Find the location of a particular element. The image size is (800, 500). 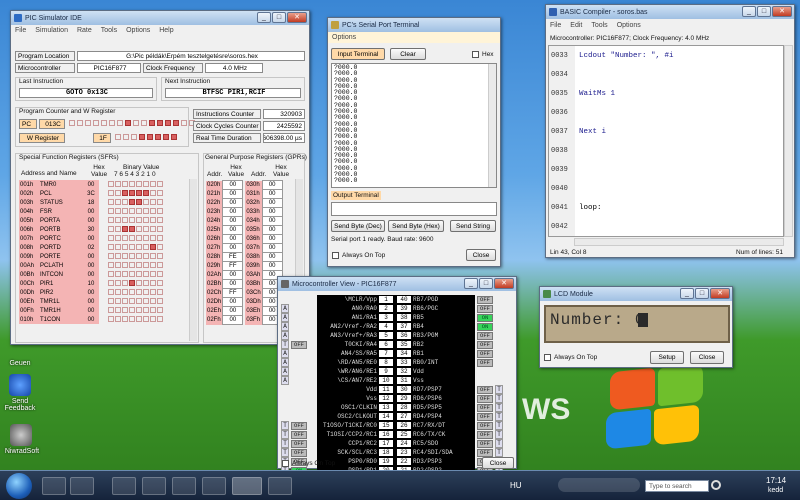

mcu-close-button: Close is located at coordinates (498, 463).